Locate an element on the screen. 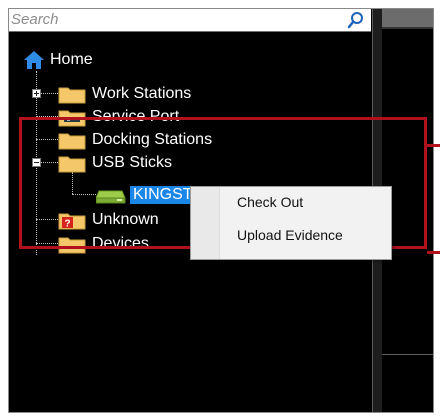  context-menu: Check Out Upload Evidence is located at coordinates (291, 223).